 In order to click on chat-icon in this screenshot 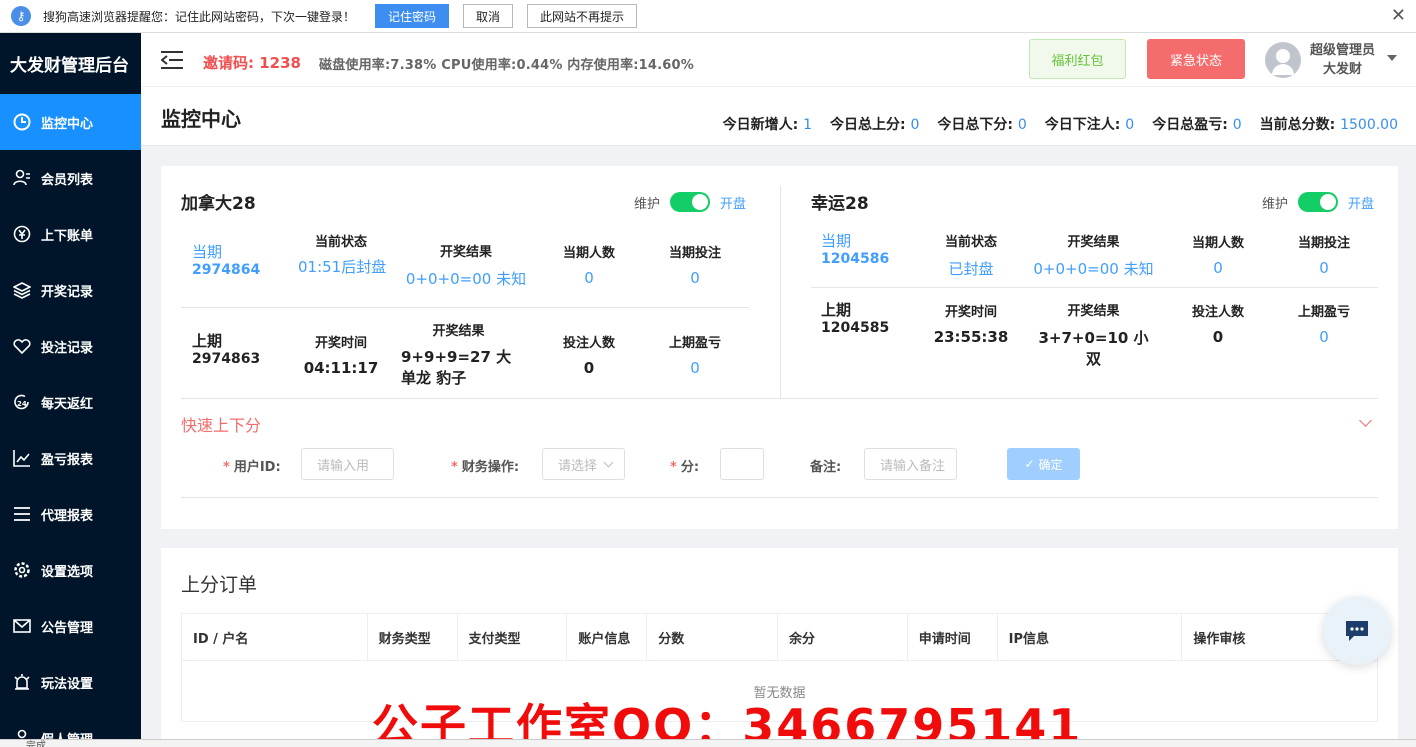, I will do `click(1357, 631)`.